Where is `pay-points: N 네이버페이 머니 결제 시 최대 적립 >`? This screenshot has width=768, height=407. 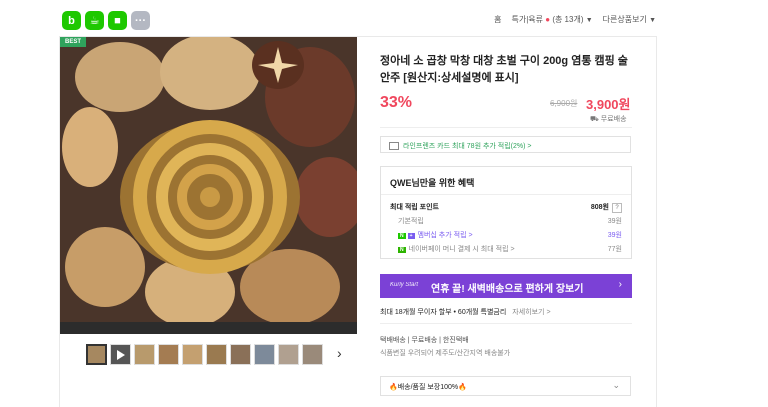
pay-points: N 네이버페이 머니 결제 시 최대 적립 > is located at coordinates (456, 249).